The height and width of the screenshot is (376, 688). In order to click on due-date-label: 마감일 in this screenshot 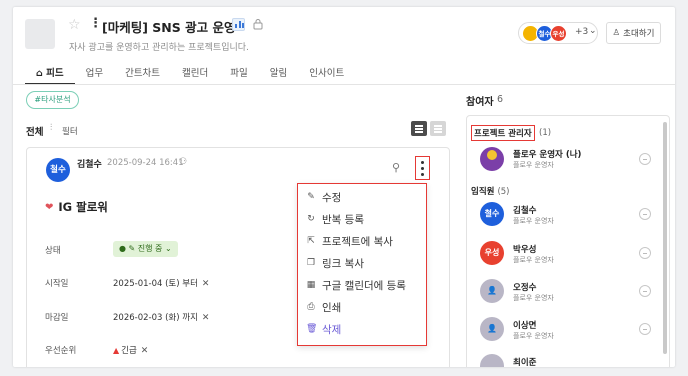, I will do `click(57, 318)`.